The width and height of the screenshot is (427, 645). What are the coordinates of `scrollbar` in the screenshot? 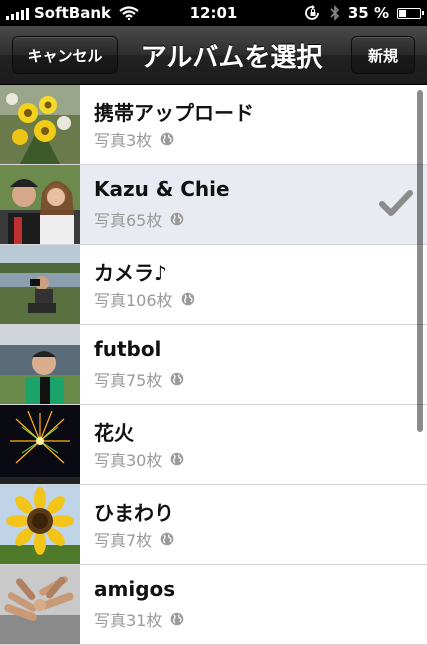 It's located at (420, 261).